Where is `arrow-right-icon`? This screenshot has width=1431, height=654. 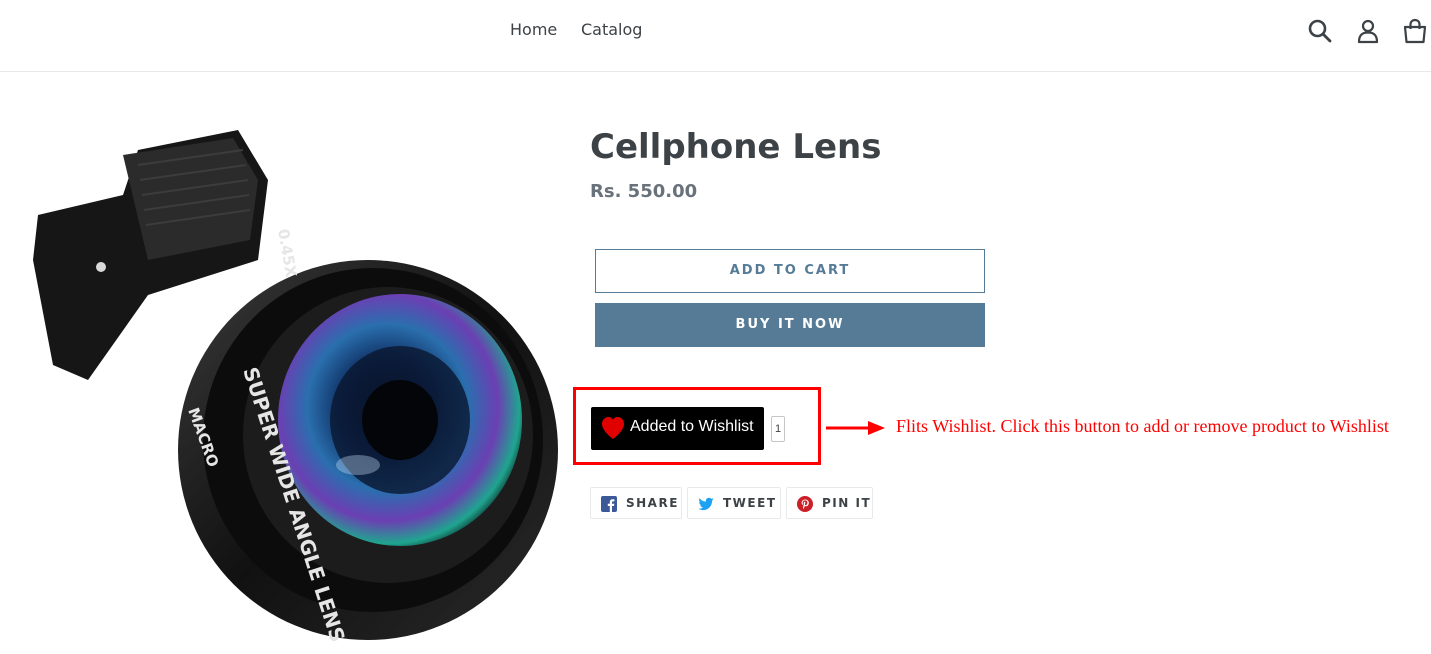 arrow-right-icon is located at coordinates (855, 428).